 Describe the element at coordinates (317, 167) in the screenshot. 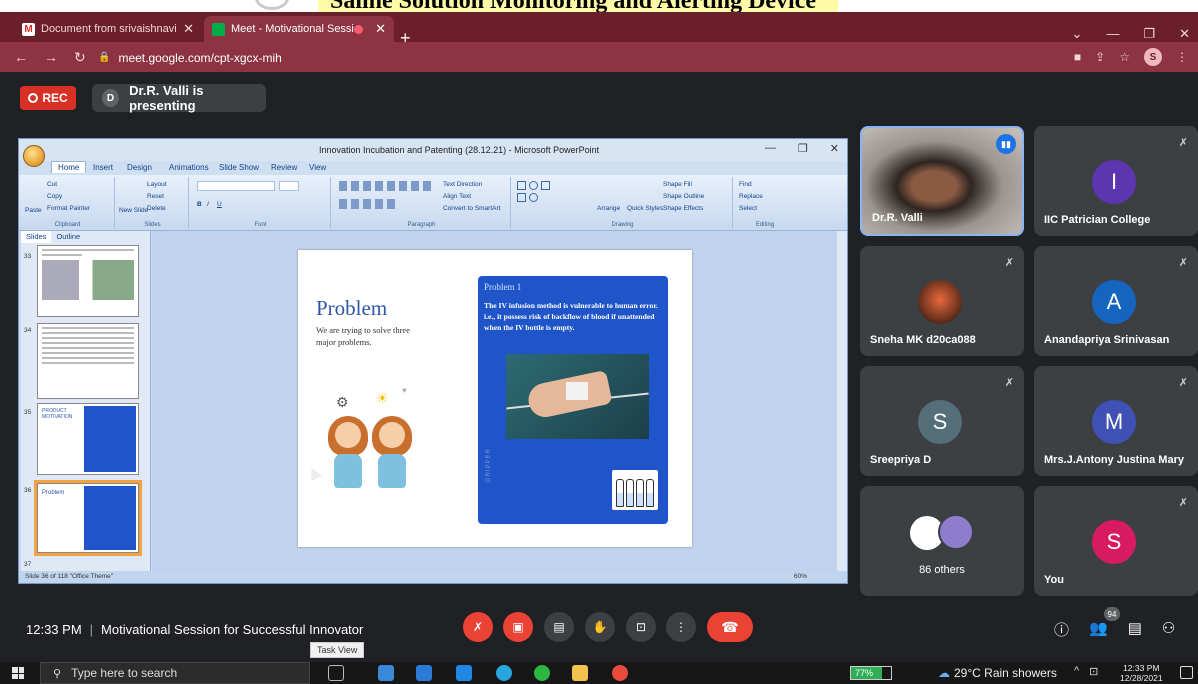

I see `tab-view: View` at that location.